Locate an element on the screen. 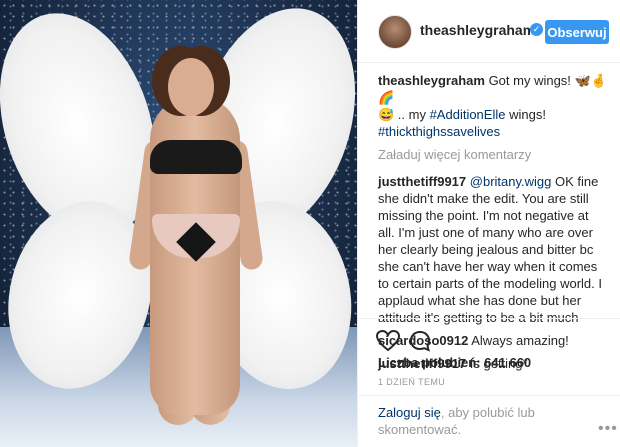 This screenshot has height=447, width=620. model-bra is located at coordinates (196, 157).